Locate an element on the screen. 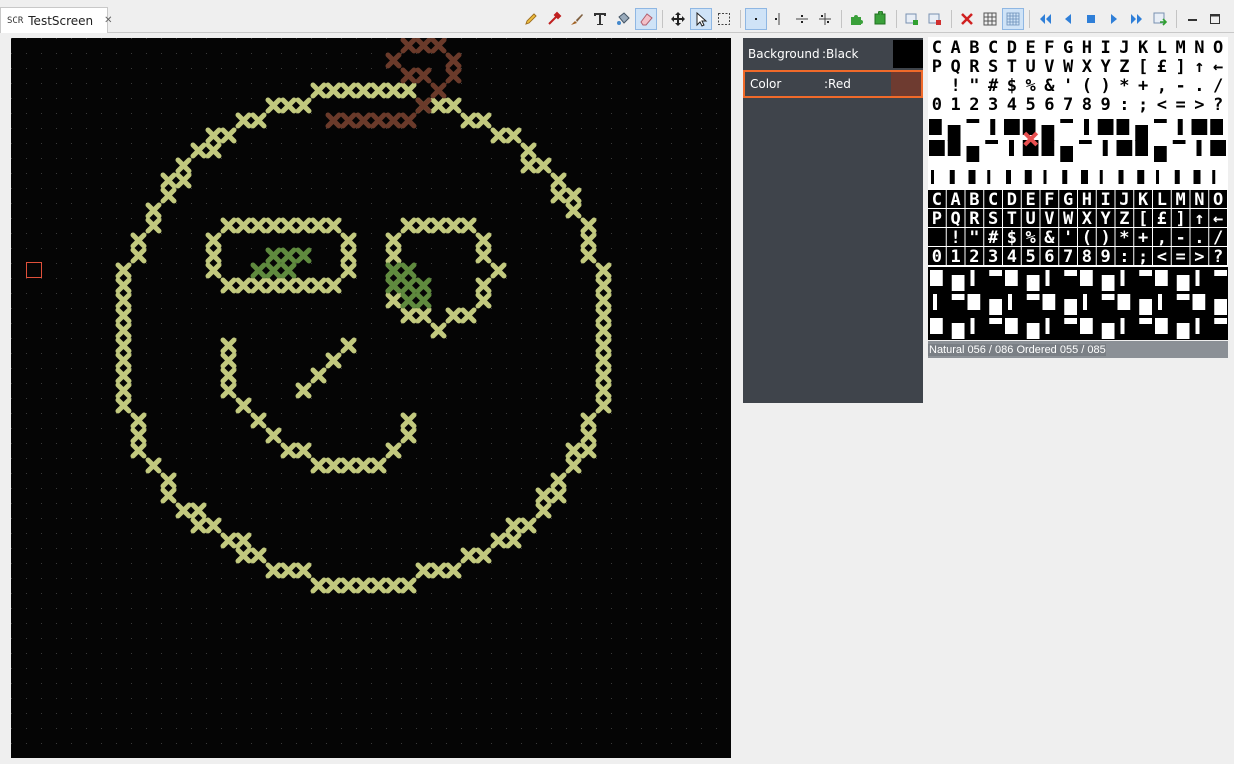 This screenshot has width=1234, height=764. fill-icon is located at coordinates (623, 19).